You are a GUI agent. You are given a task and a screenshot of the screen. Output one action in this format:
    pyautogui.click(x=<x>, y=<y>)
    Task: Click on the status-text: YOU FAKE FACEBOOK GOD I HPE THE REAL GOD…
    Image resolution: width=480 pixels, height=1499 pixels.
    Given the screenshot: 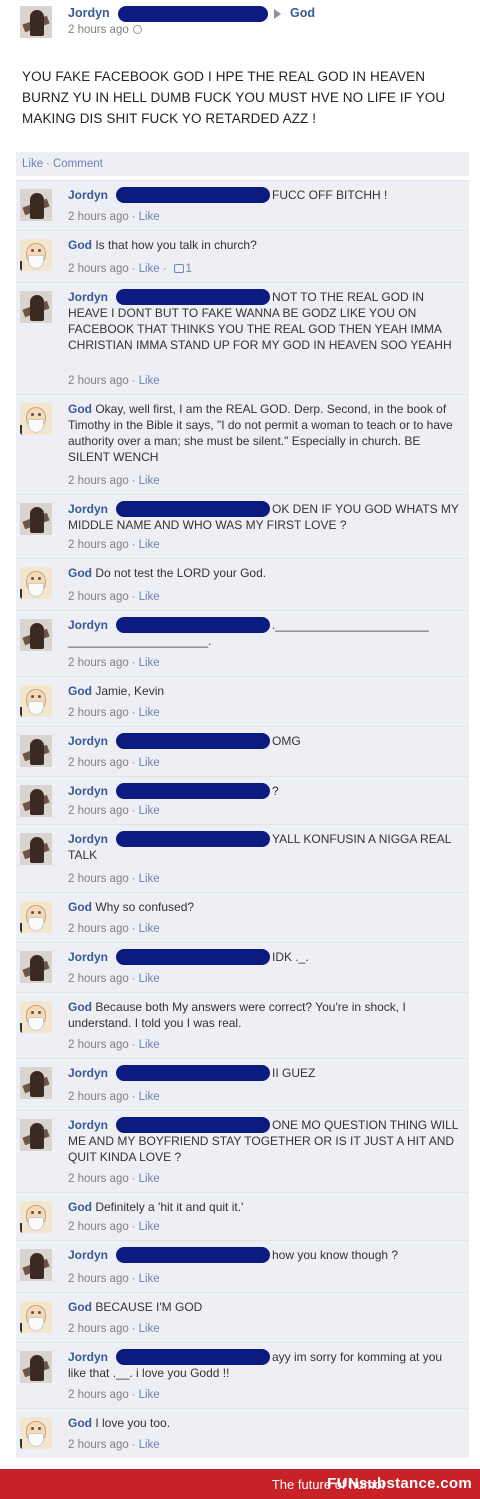 What is the action you would take?
    pyautogui.click(x=234, y=97)
    